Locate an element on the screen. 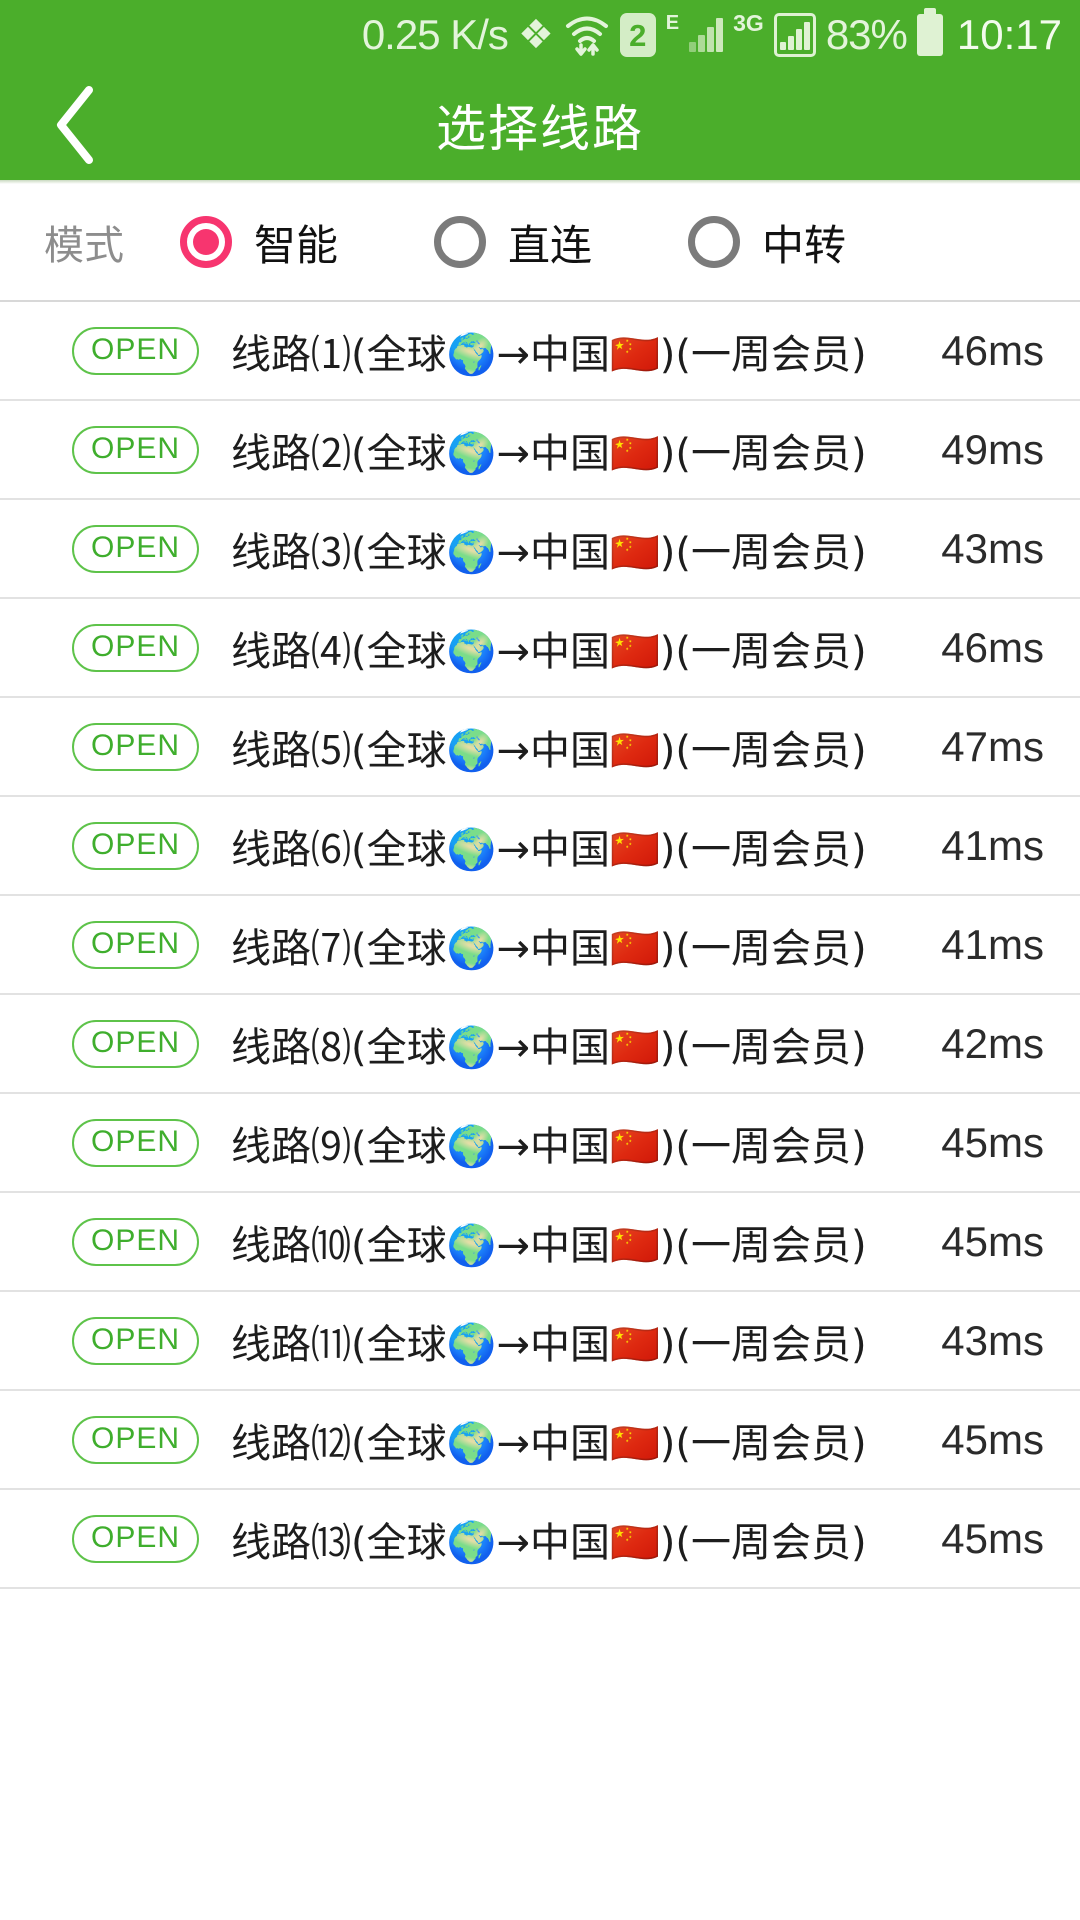  route-title: 线路⑾(全球🌍→中国🇨🇳)(一周会员)(s) is located at coordinates (550, 1344).